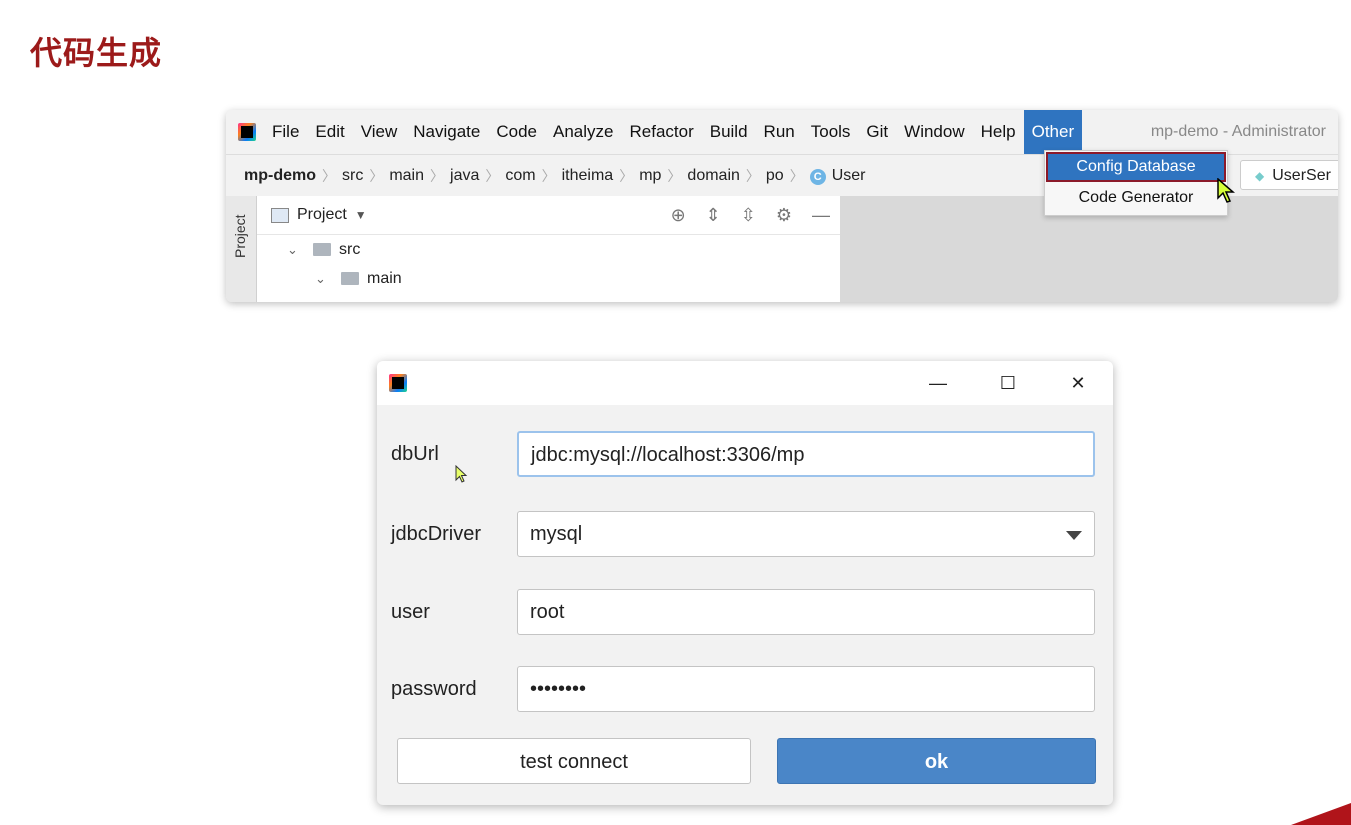 Image resolution: width=1351 pixels, height=825 pixels. I want to click on menu-item-code-generator: Code Generator, so click(1136, 198).